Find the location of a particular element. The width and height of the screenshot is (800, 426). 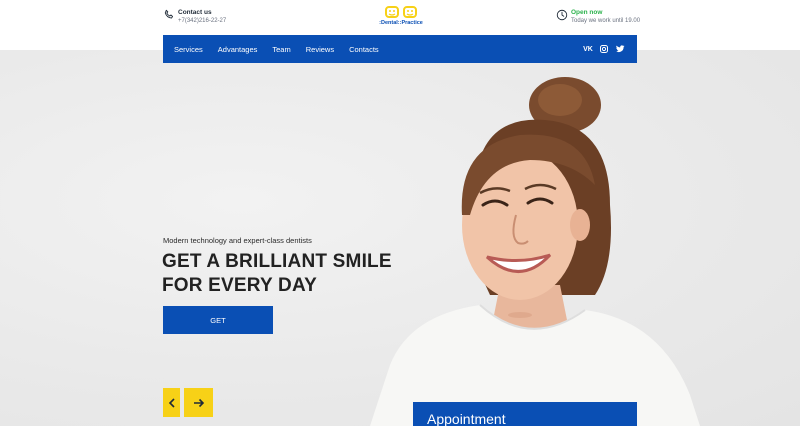

nav-item-contacts: Contacts is located at coordinates (364, 49).